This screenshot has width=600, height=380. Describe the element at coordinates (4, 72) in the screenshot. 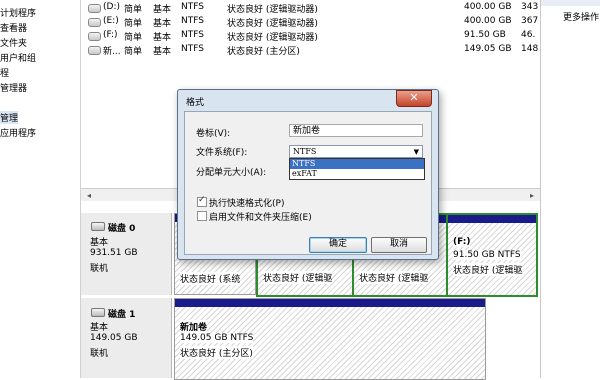

I see `tree-item-performance: 程` at that location.